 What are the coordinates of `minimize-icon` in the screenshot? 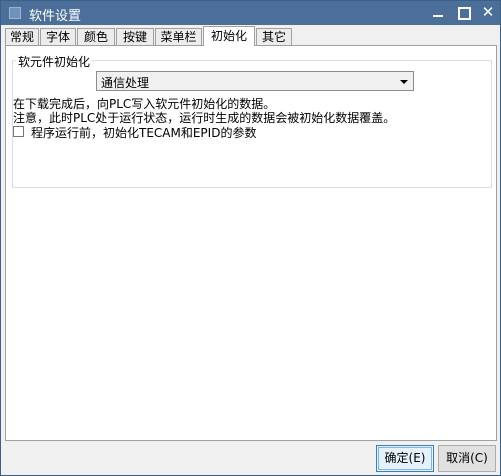 It's located at (438, 16).